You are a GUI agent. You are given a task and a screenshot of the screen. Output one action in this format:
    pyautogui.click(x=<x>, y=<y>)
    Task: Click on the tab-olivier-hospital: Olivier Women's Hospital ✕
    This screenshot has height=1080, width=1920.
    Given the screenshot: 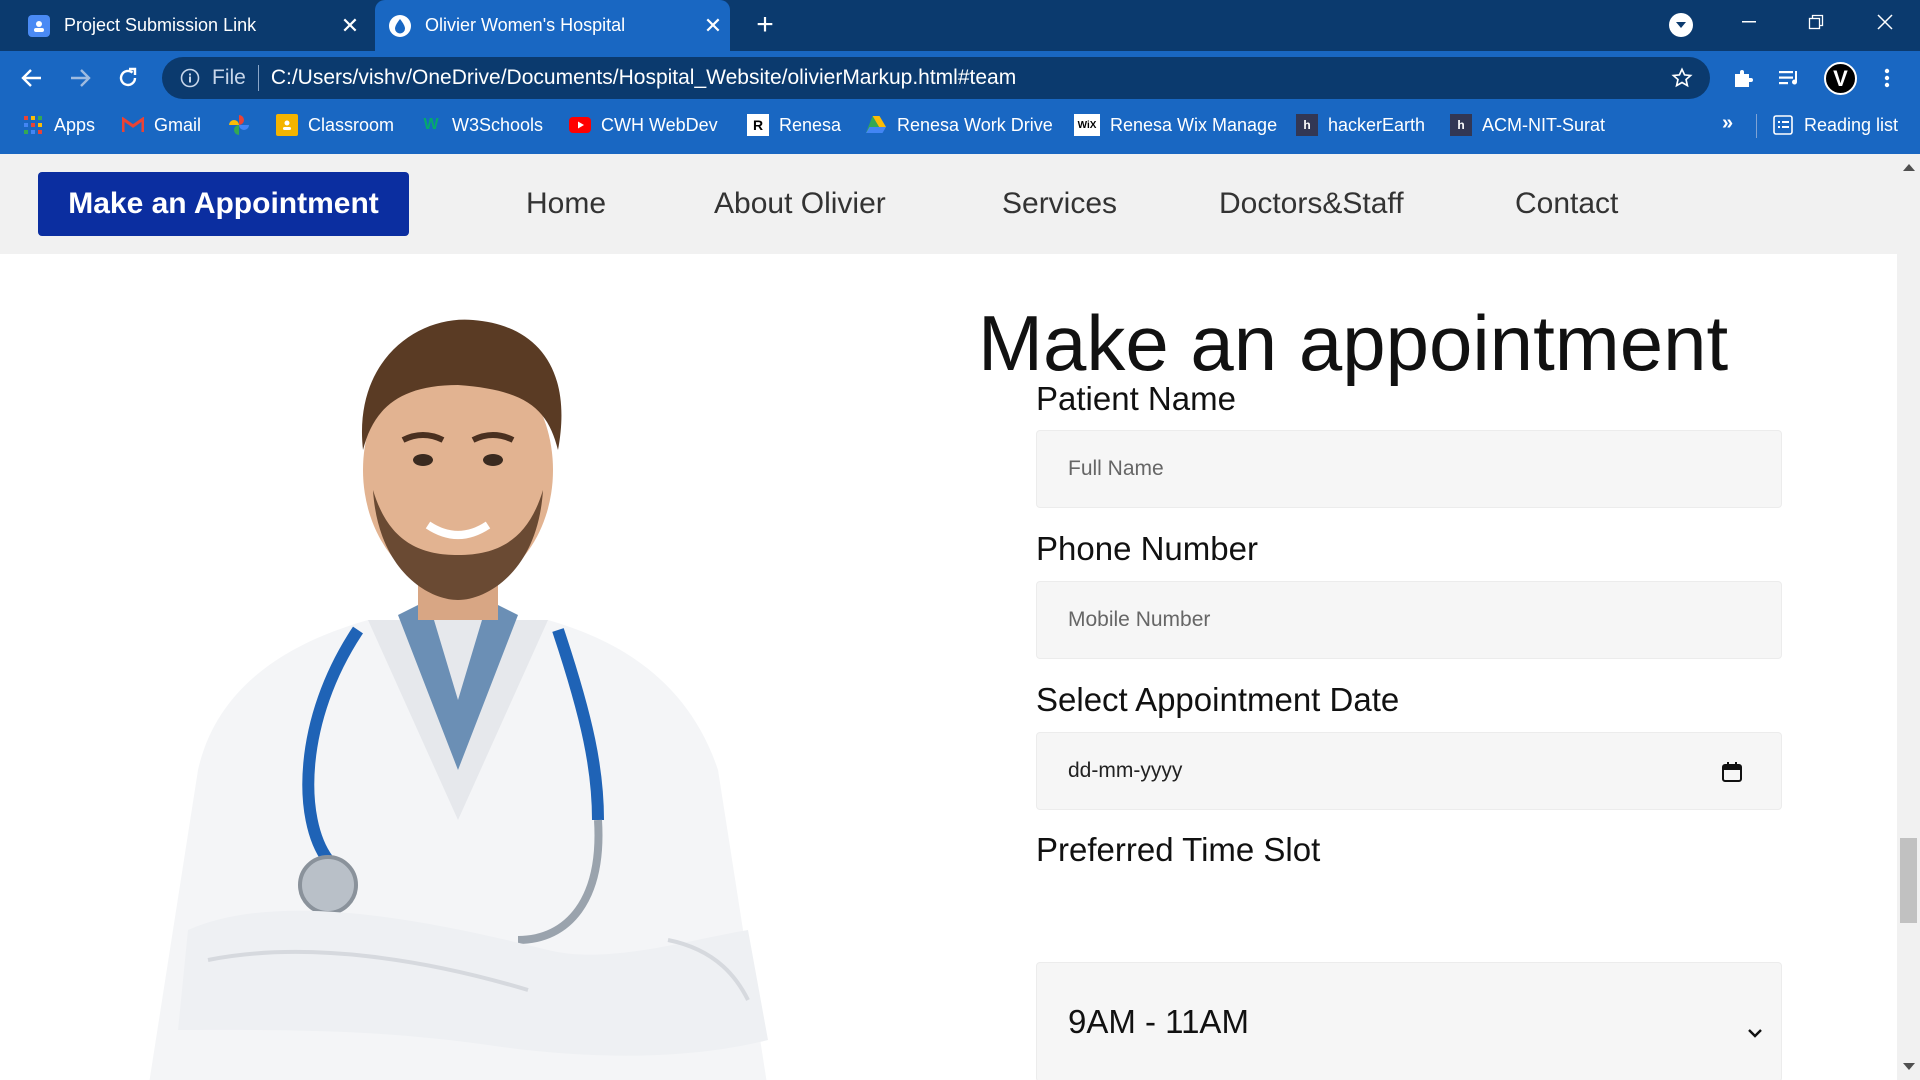 What is the action you would take?
    pyautogui.click(x=552, y=25)
    